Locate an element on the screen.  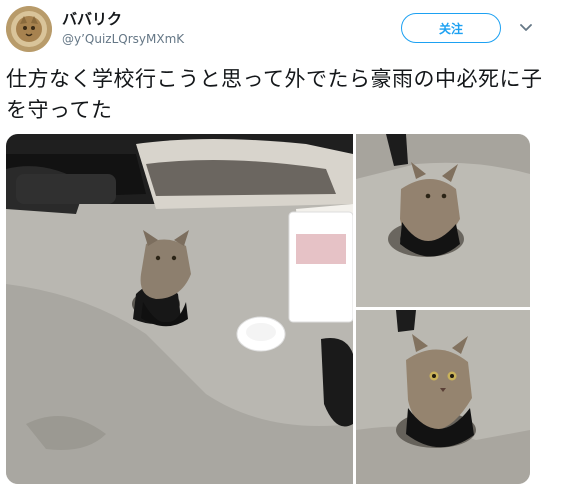
avatar-image is located at coordinates (29, 29).